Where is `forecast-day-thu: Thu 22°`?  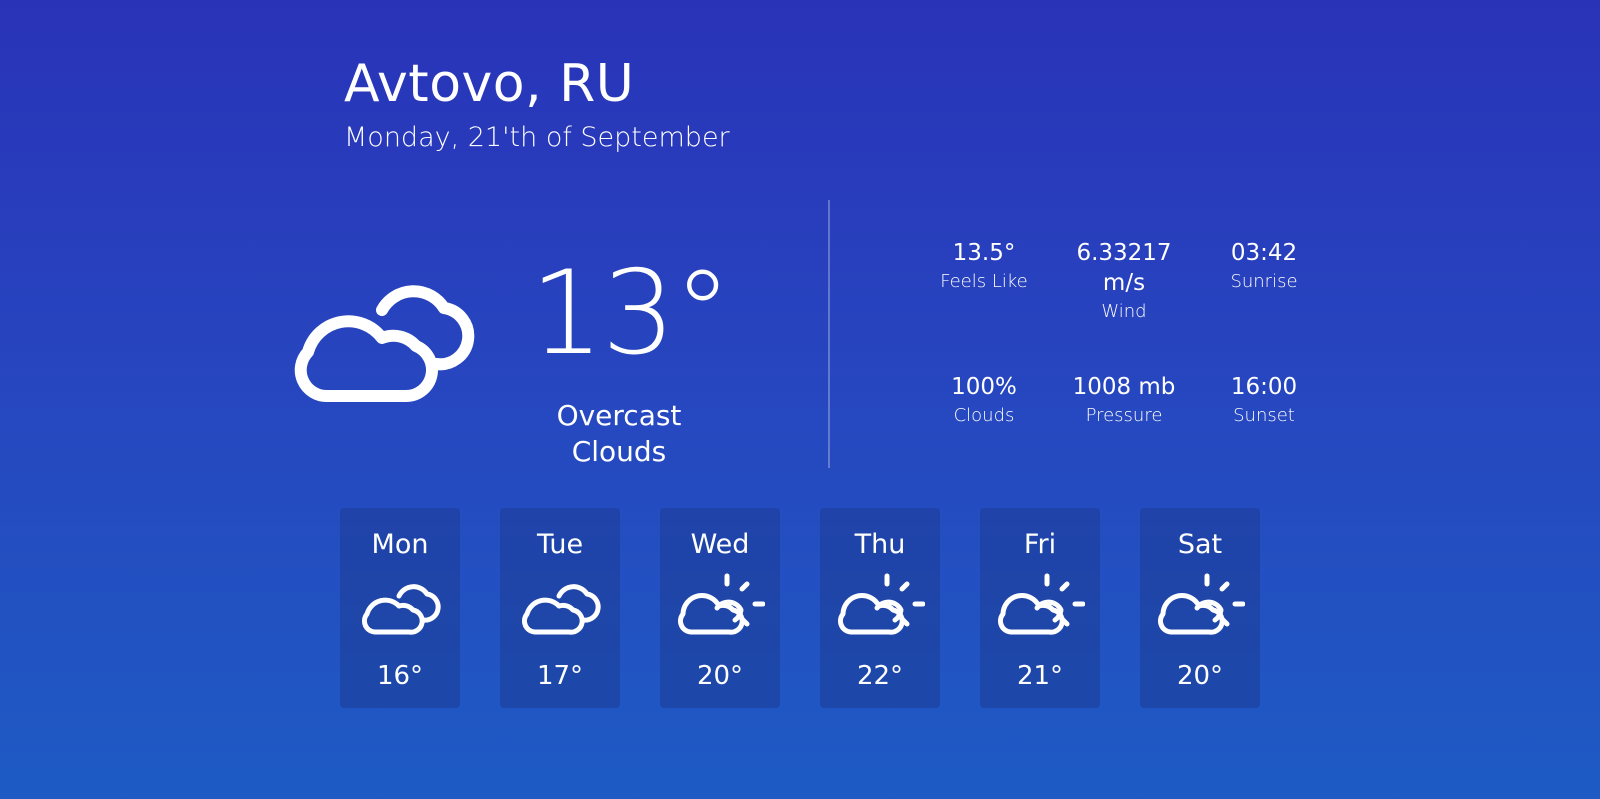
forecast-day-thu: Thu 22° is located at coordinates (880, 608).